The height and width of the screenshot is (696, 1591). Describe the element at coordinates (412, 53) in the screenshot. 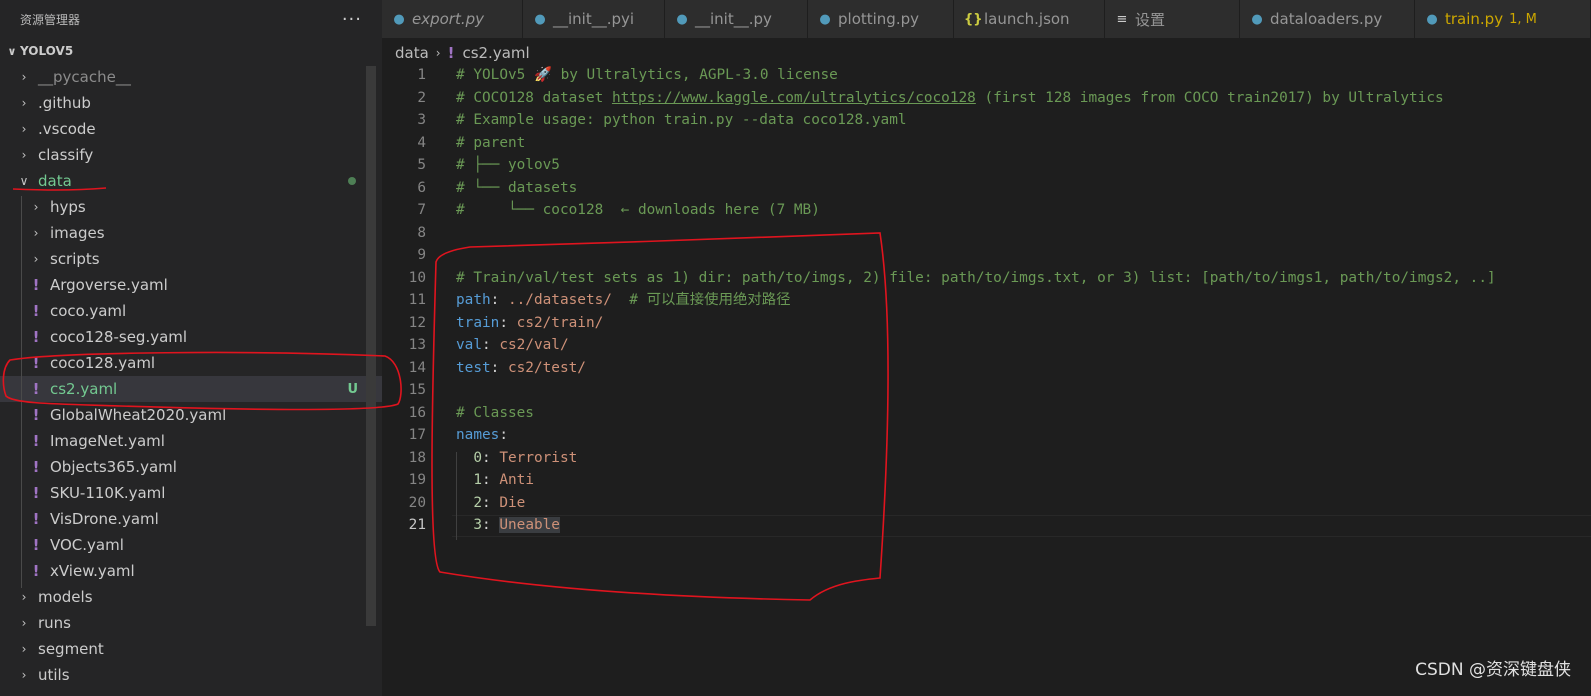

I see `breadcrumb-folder: data` at that location.